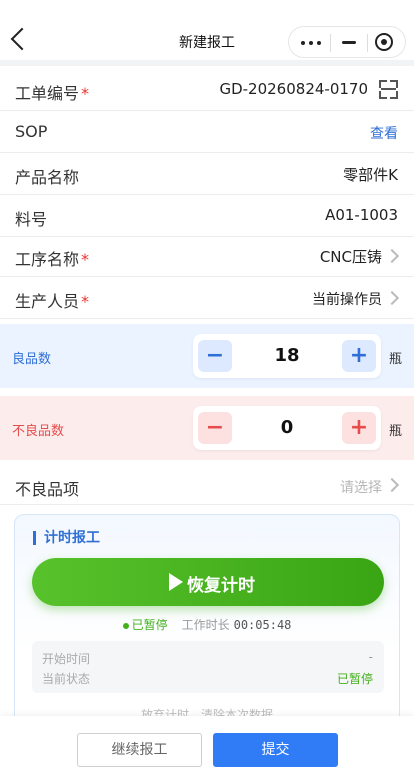  Describe the element at coordinates (38, 431) in the screenshot. I see `bad-qty-label: 不良品数` at that location.